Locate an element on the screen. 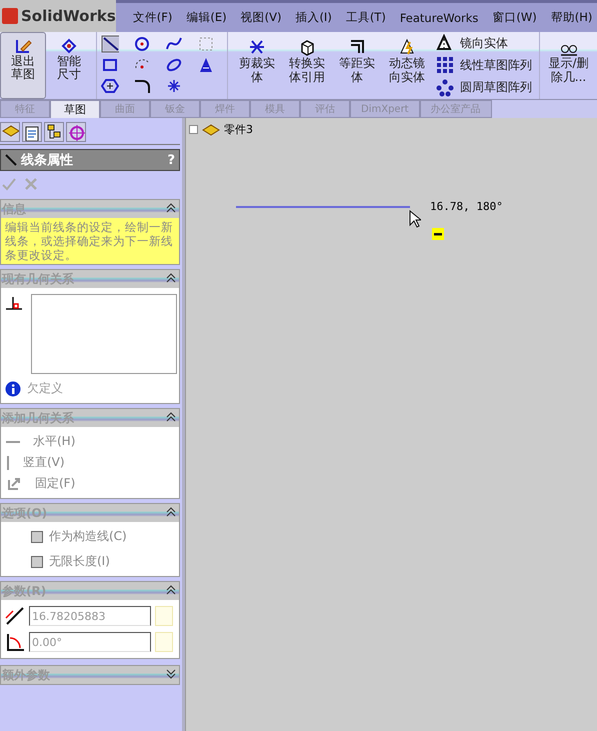 The width and height of the screenshot is (597, 731). tool-button: 剪裁实体 is located at coordinates (257, 65).